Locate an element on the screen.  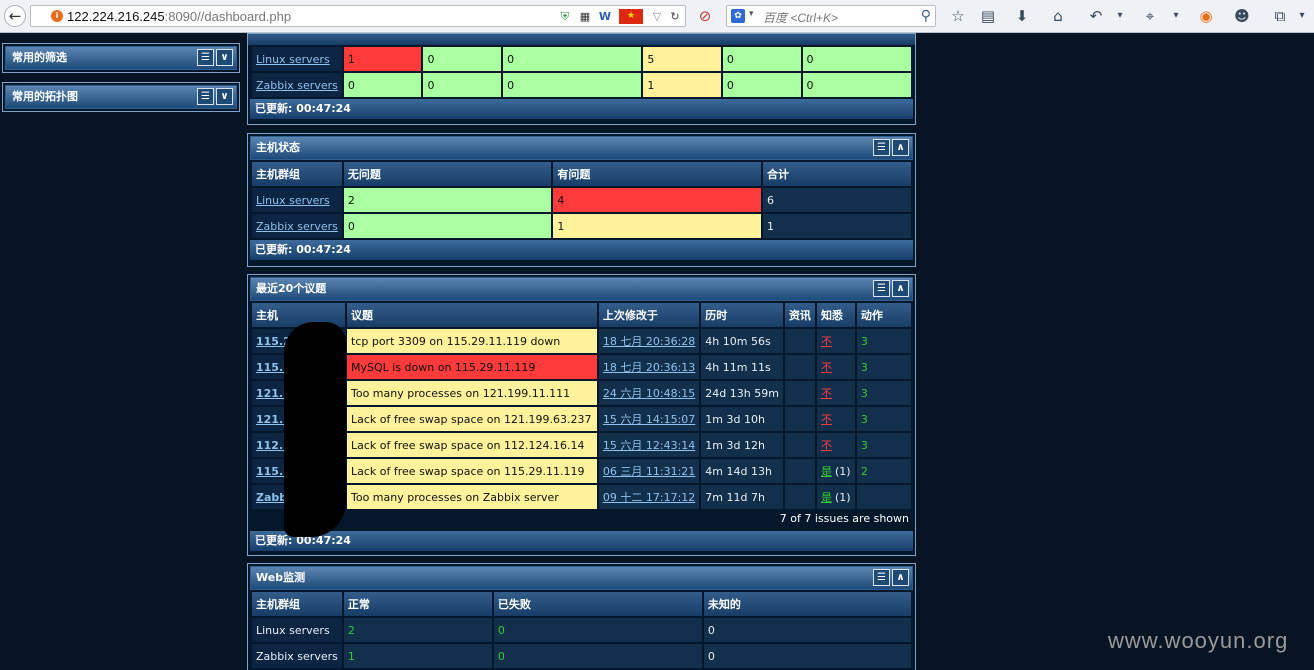
user-icon: ☻ is located at coordinates (1242, 16).